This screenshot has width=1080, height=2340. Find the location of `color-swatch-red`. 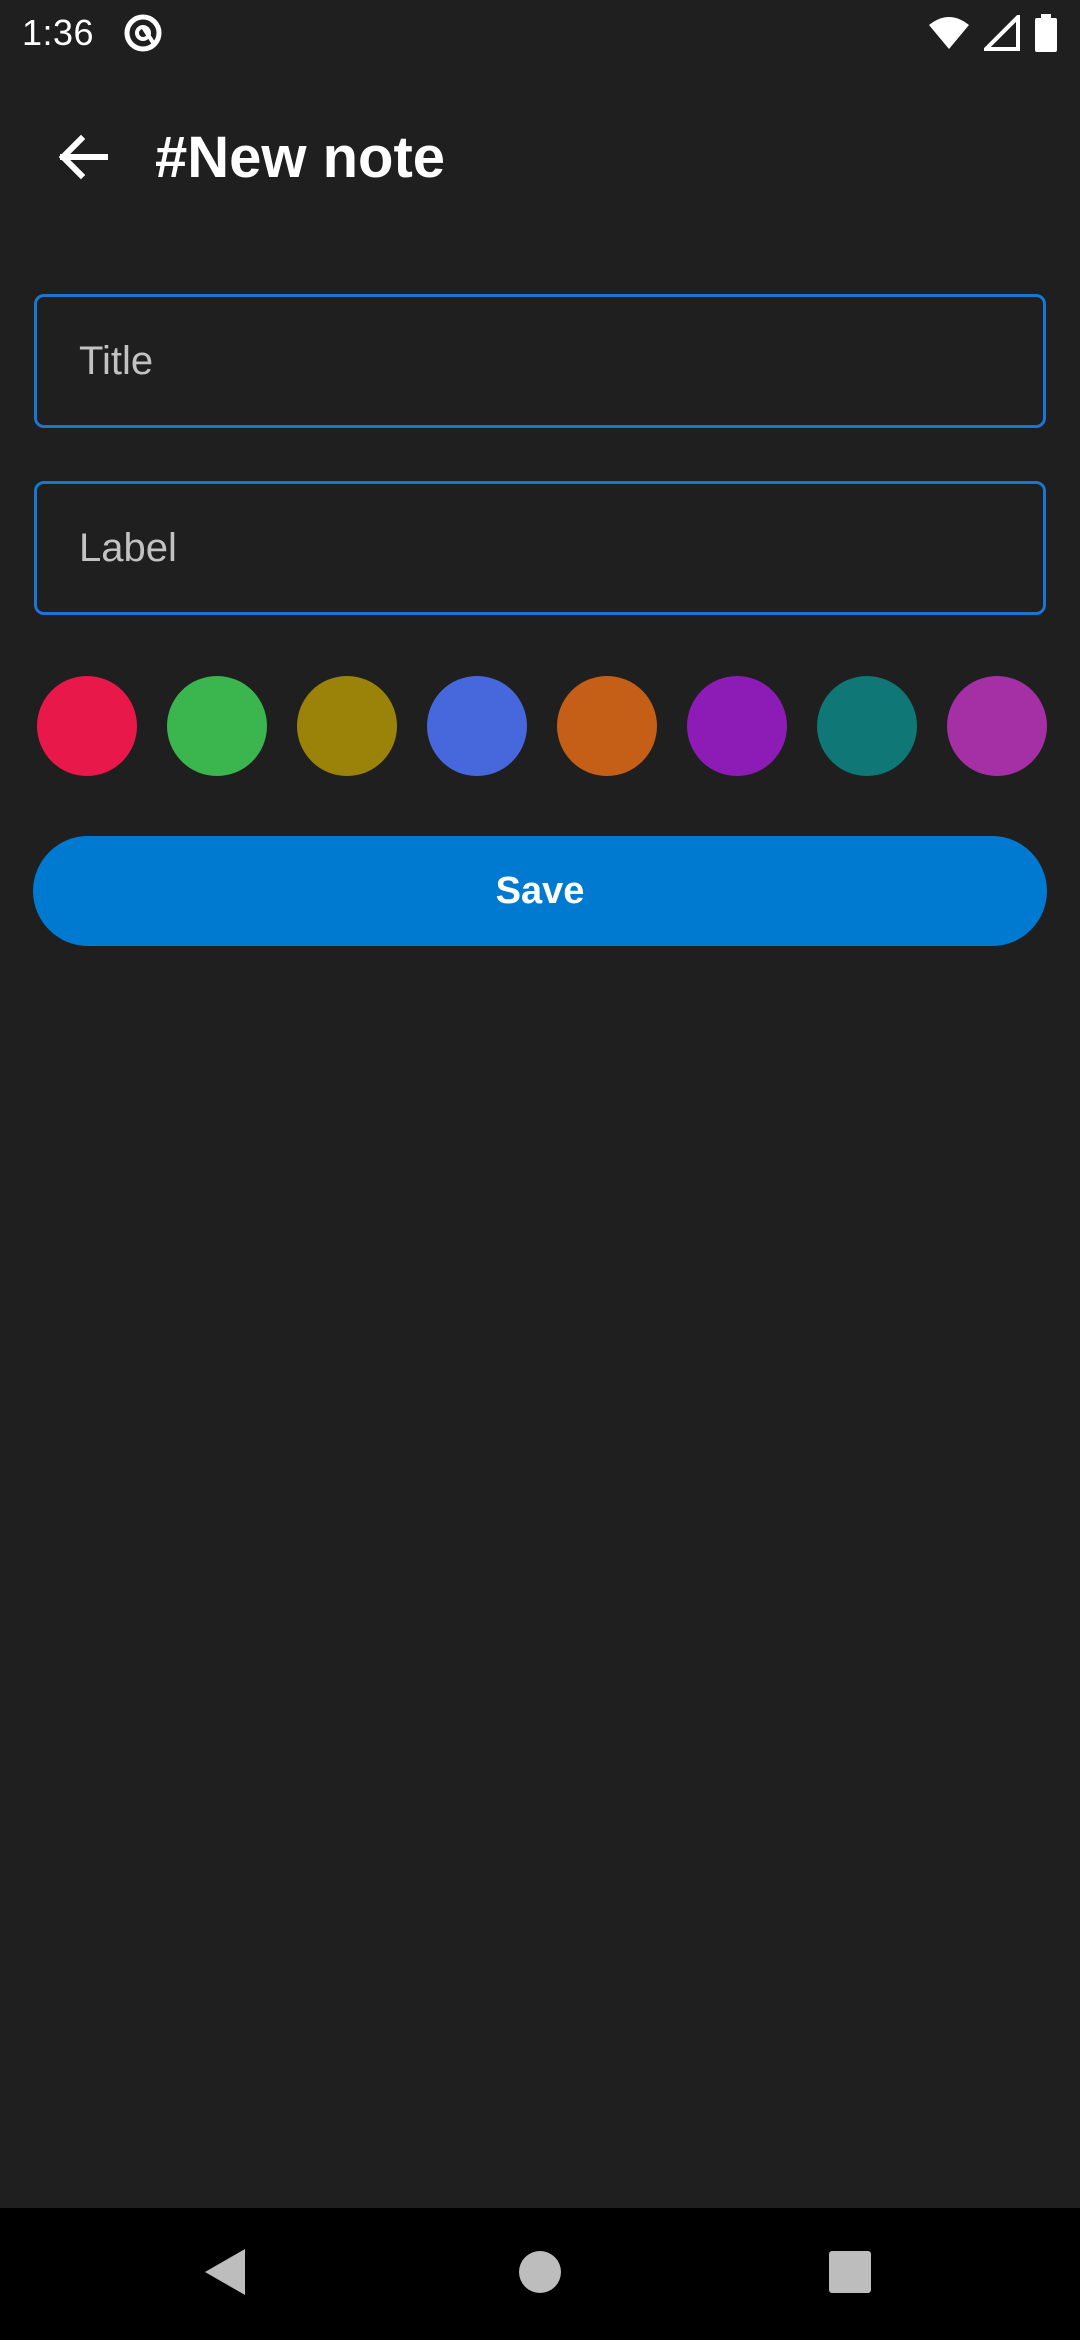

color-swatch-red is located at coordinates (87, 726).